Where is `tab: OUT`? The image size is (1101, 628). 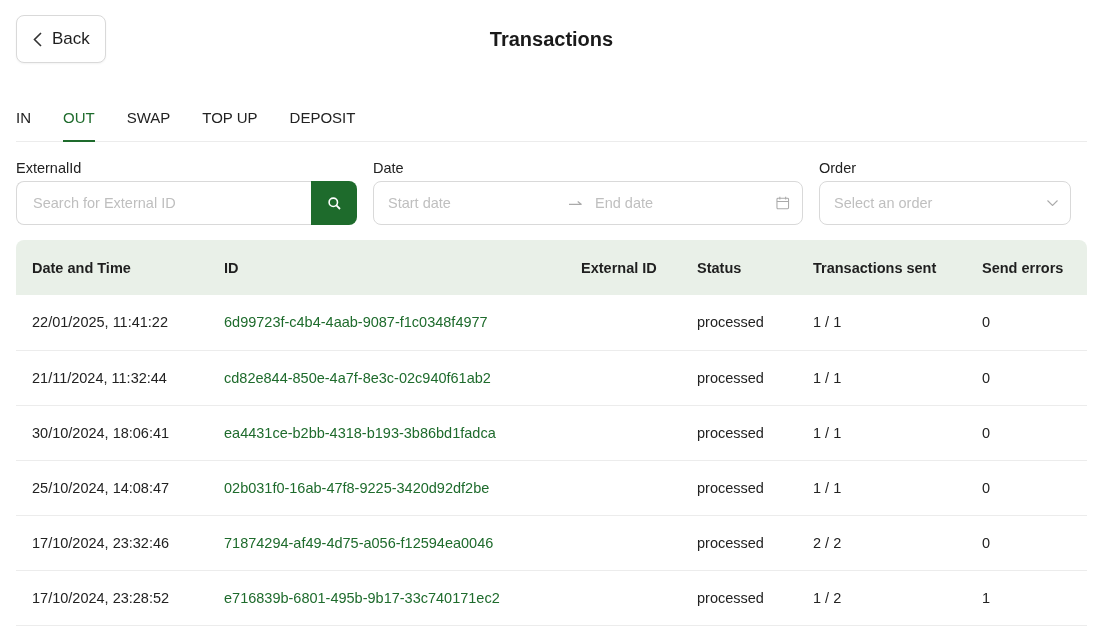
tab: OUT is located at coordinates (79, 118).